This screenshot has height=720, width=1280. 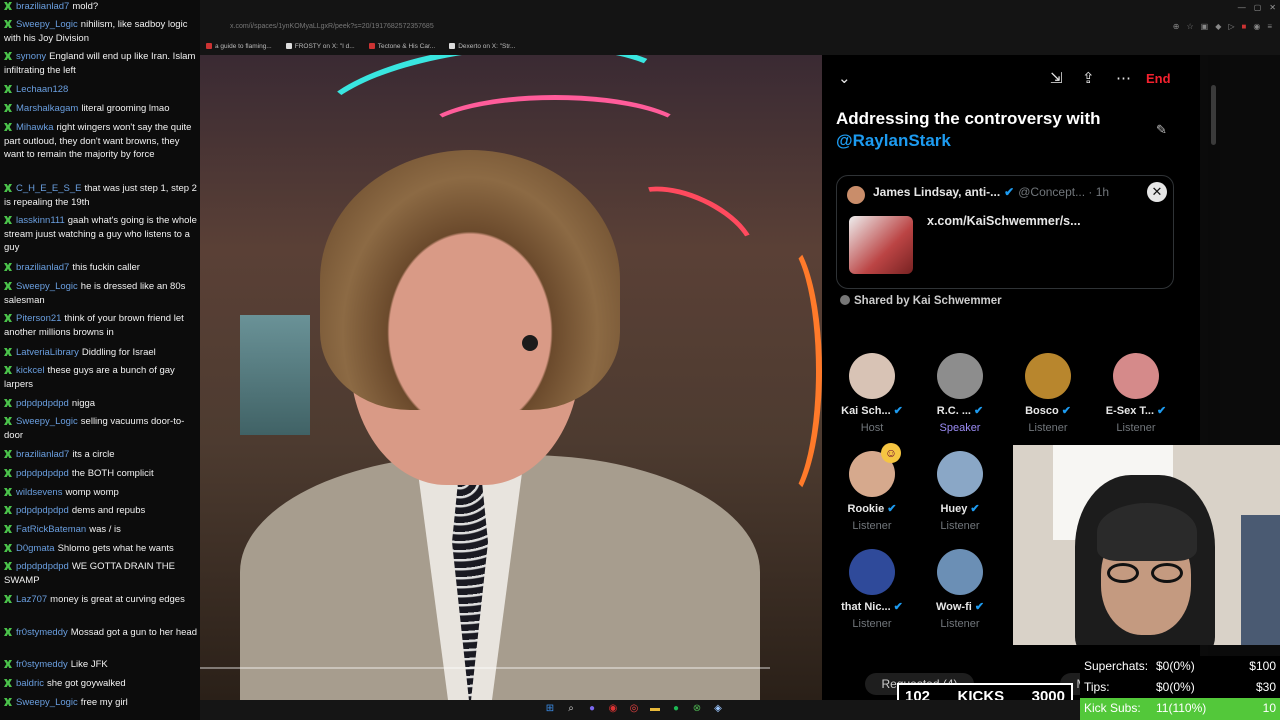 I want to click on xbox-icon: ⊗, so click(x=697, y=709).